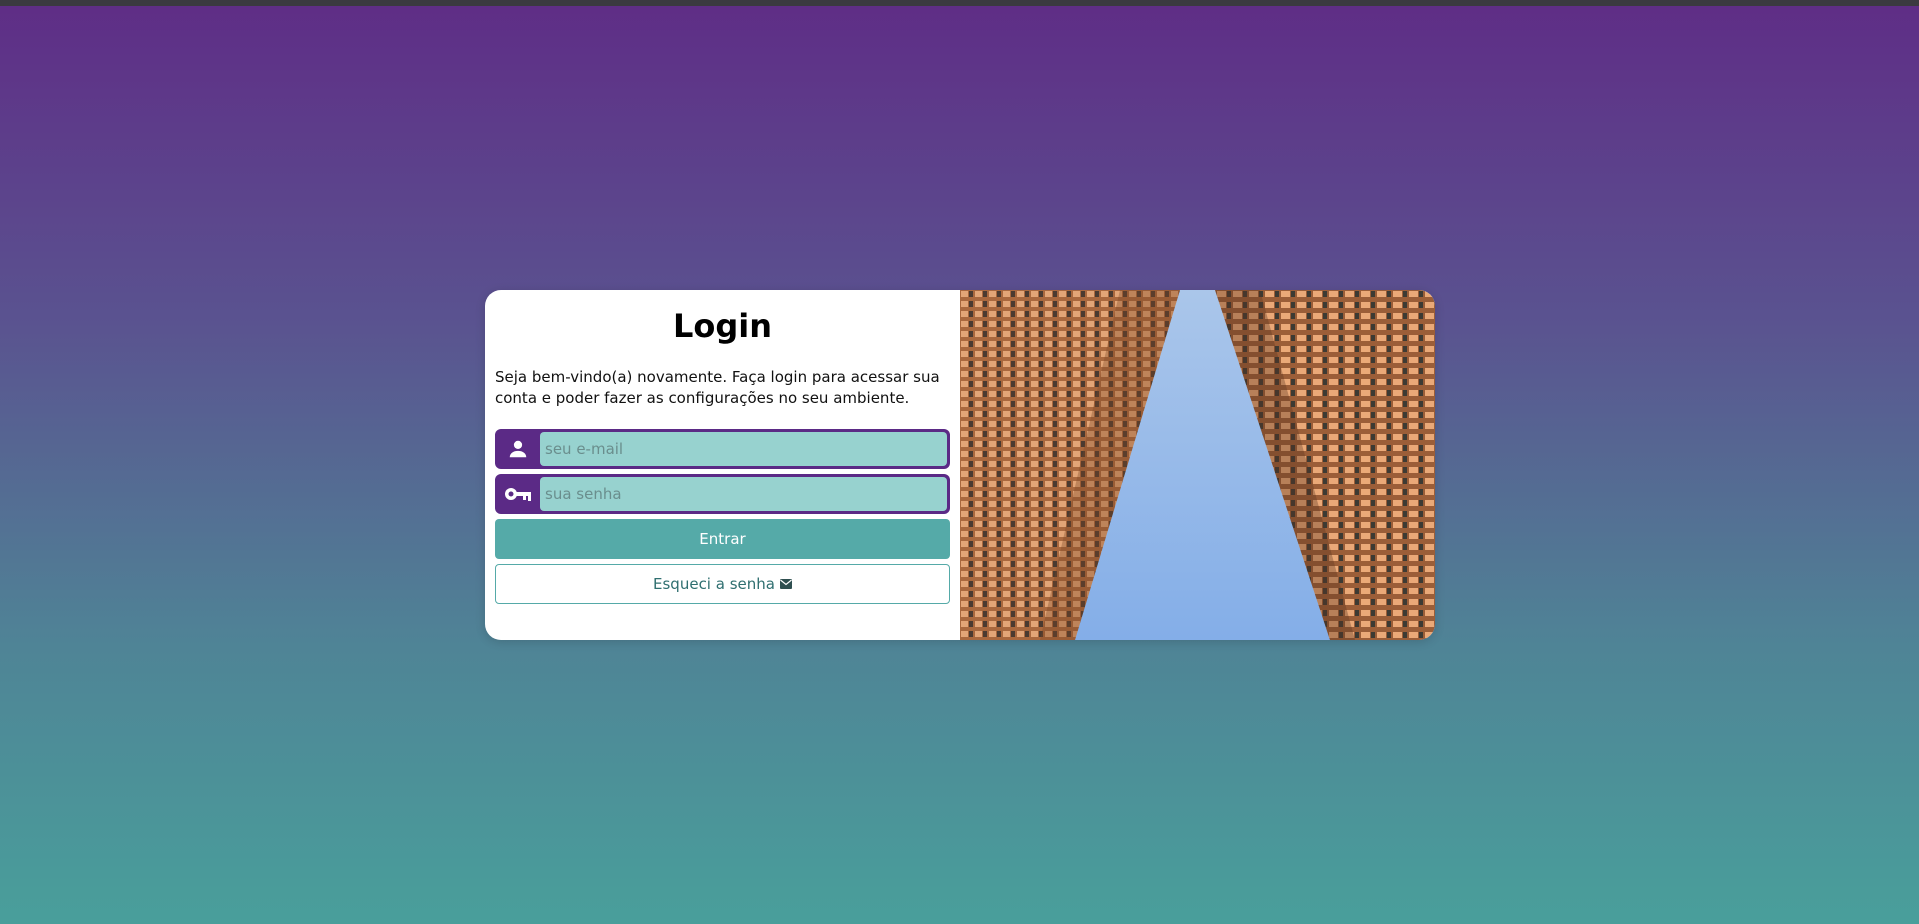 The image size is (1919, 924). Describe the element at coordinates (517, 494) in the screenshot. I see `key-icon` at that location.